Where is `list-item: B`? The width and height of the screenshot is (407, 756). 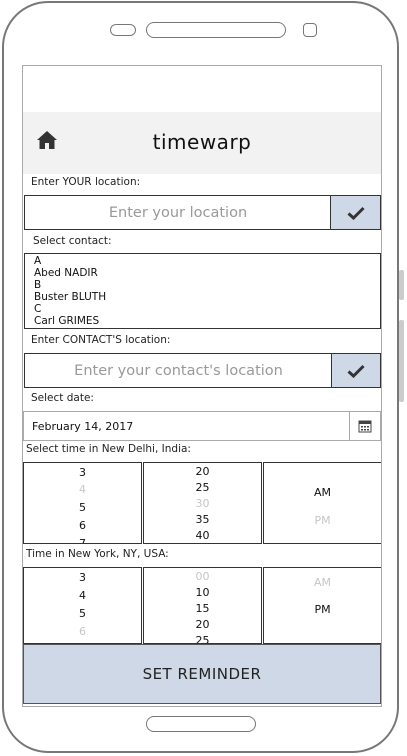 list-item: B is located at coordinates (207, 285).